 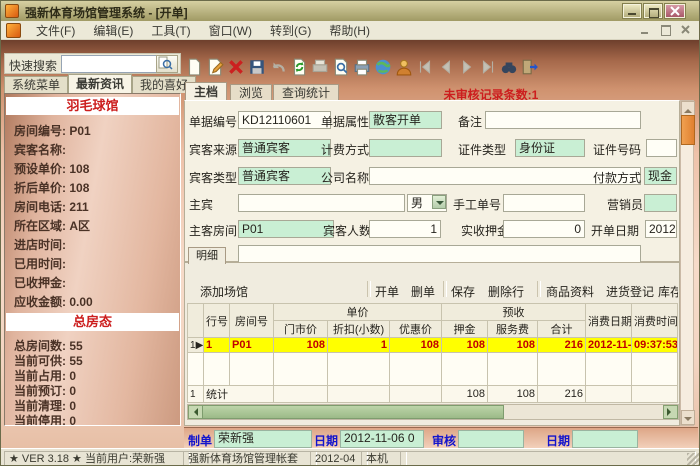 I want to click on stock-button: 库存记录, so click(x=668, y=291).